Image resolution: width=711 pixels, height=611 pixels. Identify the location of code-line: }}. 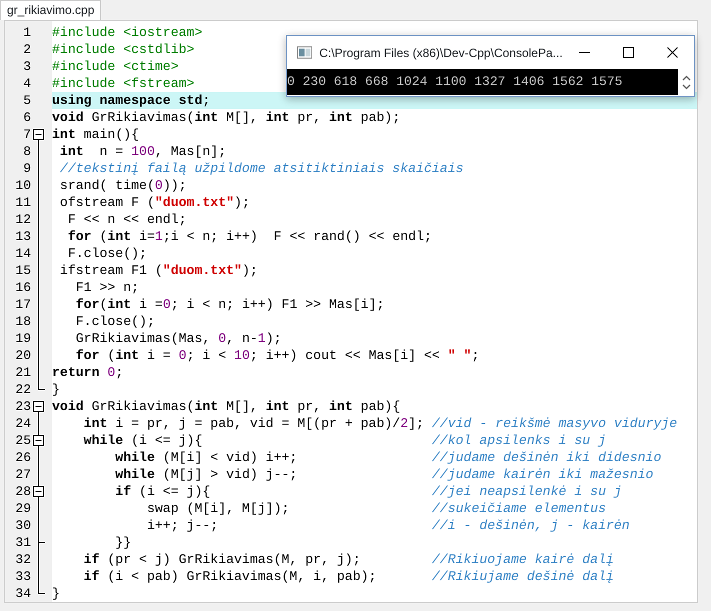
(123, 542).